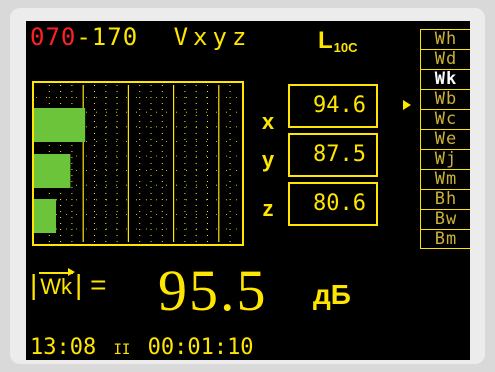 The height and width of the screenshot is (372, 495). What do you see at coordinates (107, 37) in the screenshot?
I see `range-high: -170` at bounding box center [107, 37].